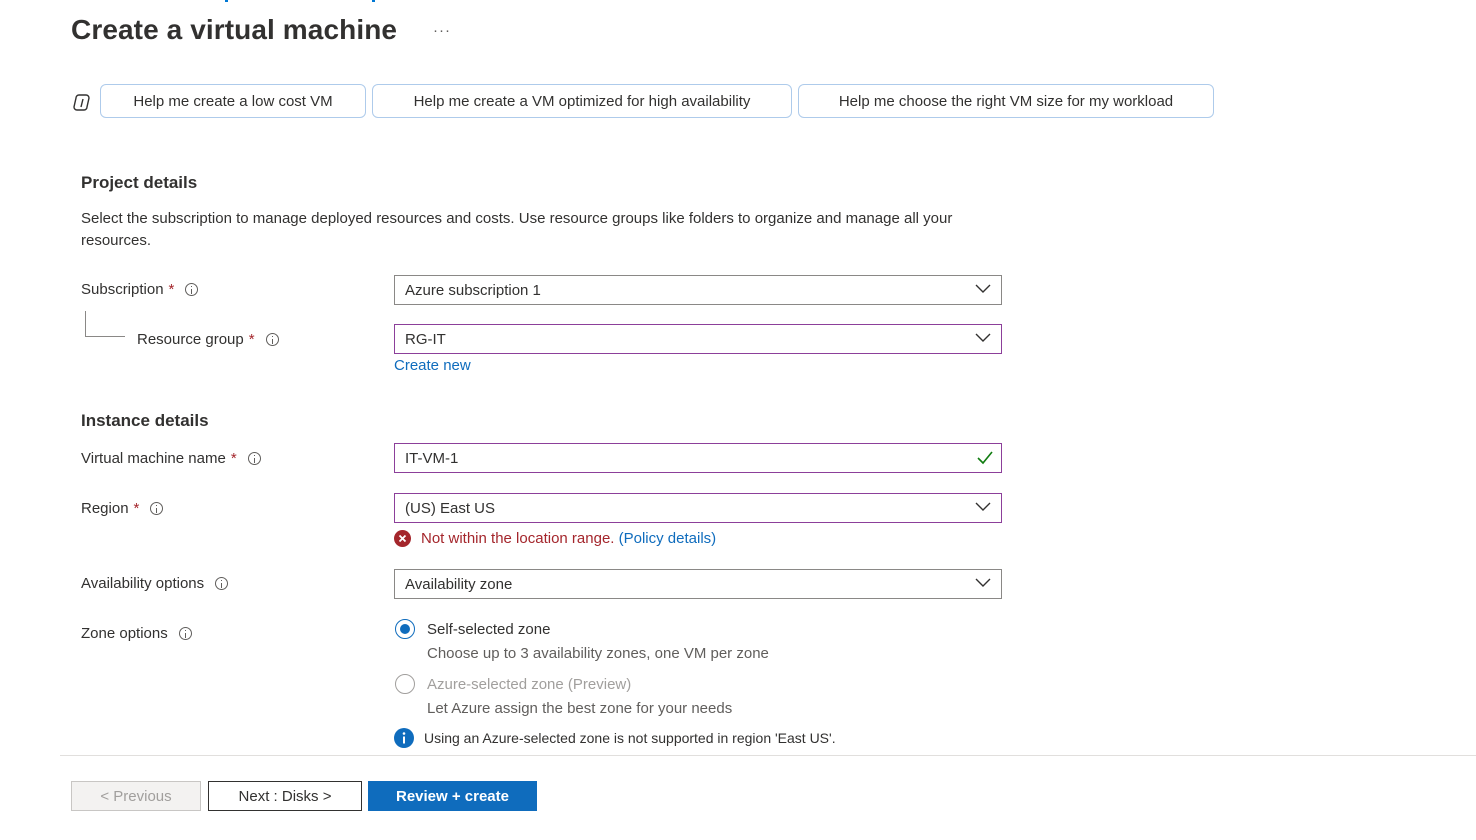  Describe the element at coordinates (285, 796) in the screenshot. I see `next-disks-button: Next : Disks >` at that location.